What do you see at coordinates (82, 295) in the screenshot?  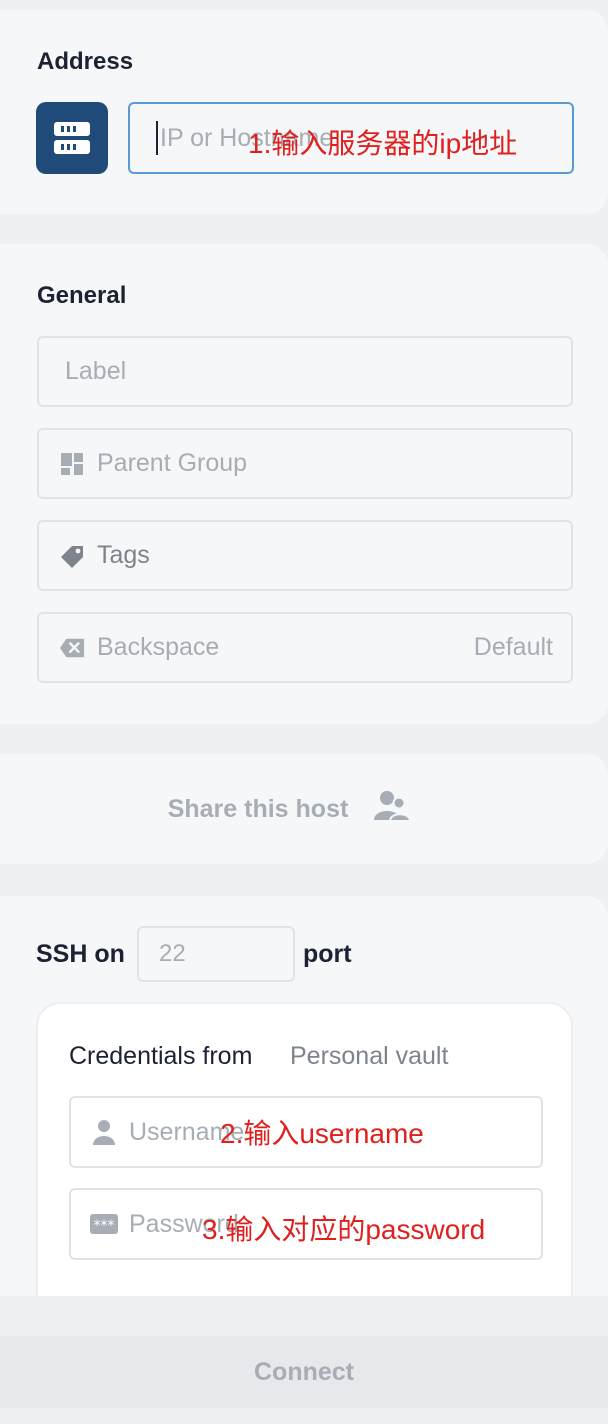 I see `general-title: General` at bounding box center [82, 295].